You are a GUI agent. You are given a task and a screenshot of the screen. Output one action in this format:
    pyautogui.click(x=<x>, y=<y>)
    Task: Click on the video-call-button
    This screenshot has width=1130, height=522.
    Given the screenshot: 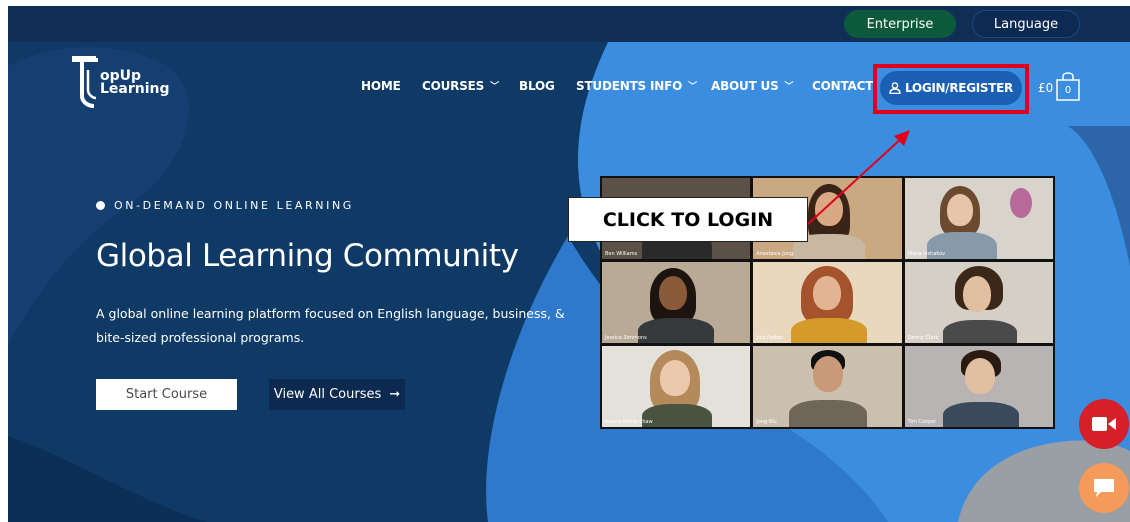 What is the action you would take?
    pyautogui.click(x=1104, y=424)
    